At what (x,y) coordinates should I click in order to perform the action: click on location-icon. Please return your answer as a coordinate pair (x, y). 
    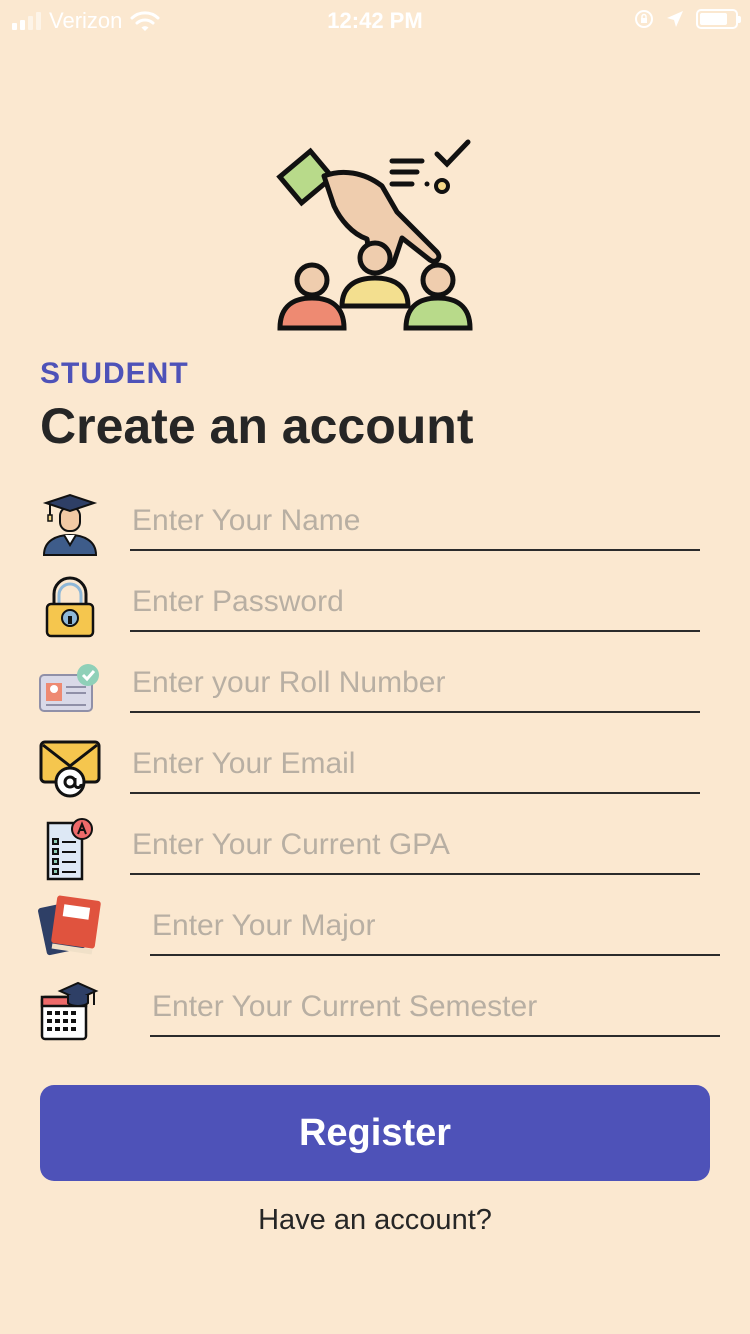
    Looking at the image, I should click on (675, 19).